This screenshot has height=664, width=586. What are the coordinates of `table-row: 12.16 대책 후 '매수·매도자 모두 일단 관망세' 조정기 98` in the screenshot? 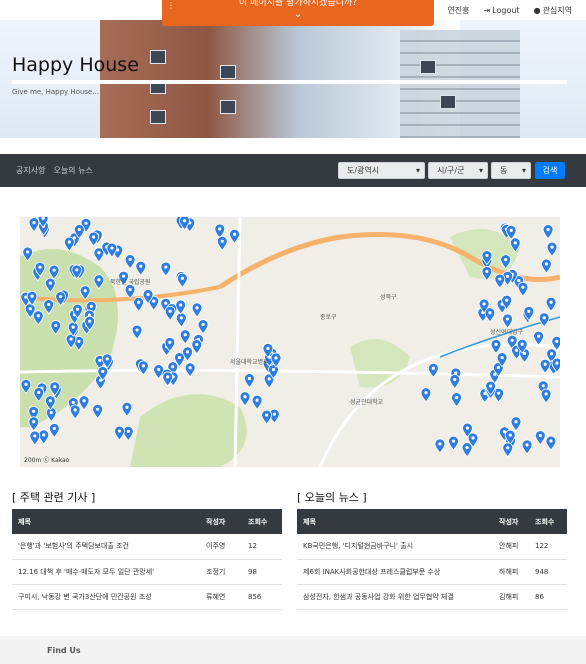 It's located at (147, 572).